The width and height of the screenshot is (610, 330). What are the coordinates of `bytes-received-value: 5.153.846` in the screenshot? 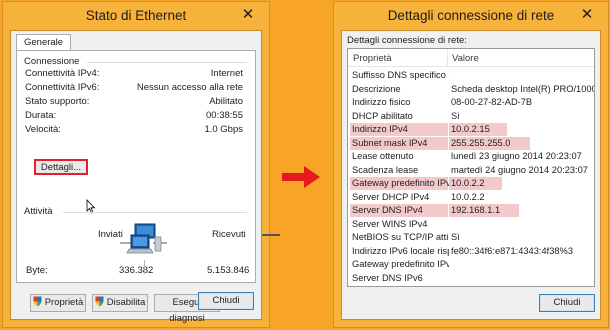 It's located at (228, 270).